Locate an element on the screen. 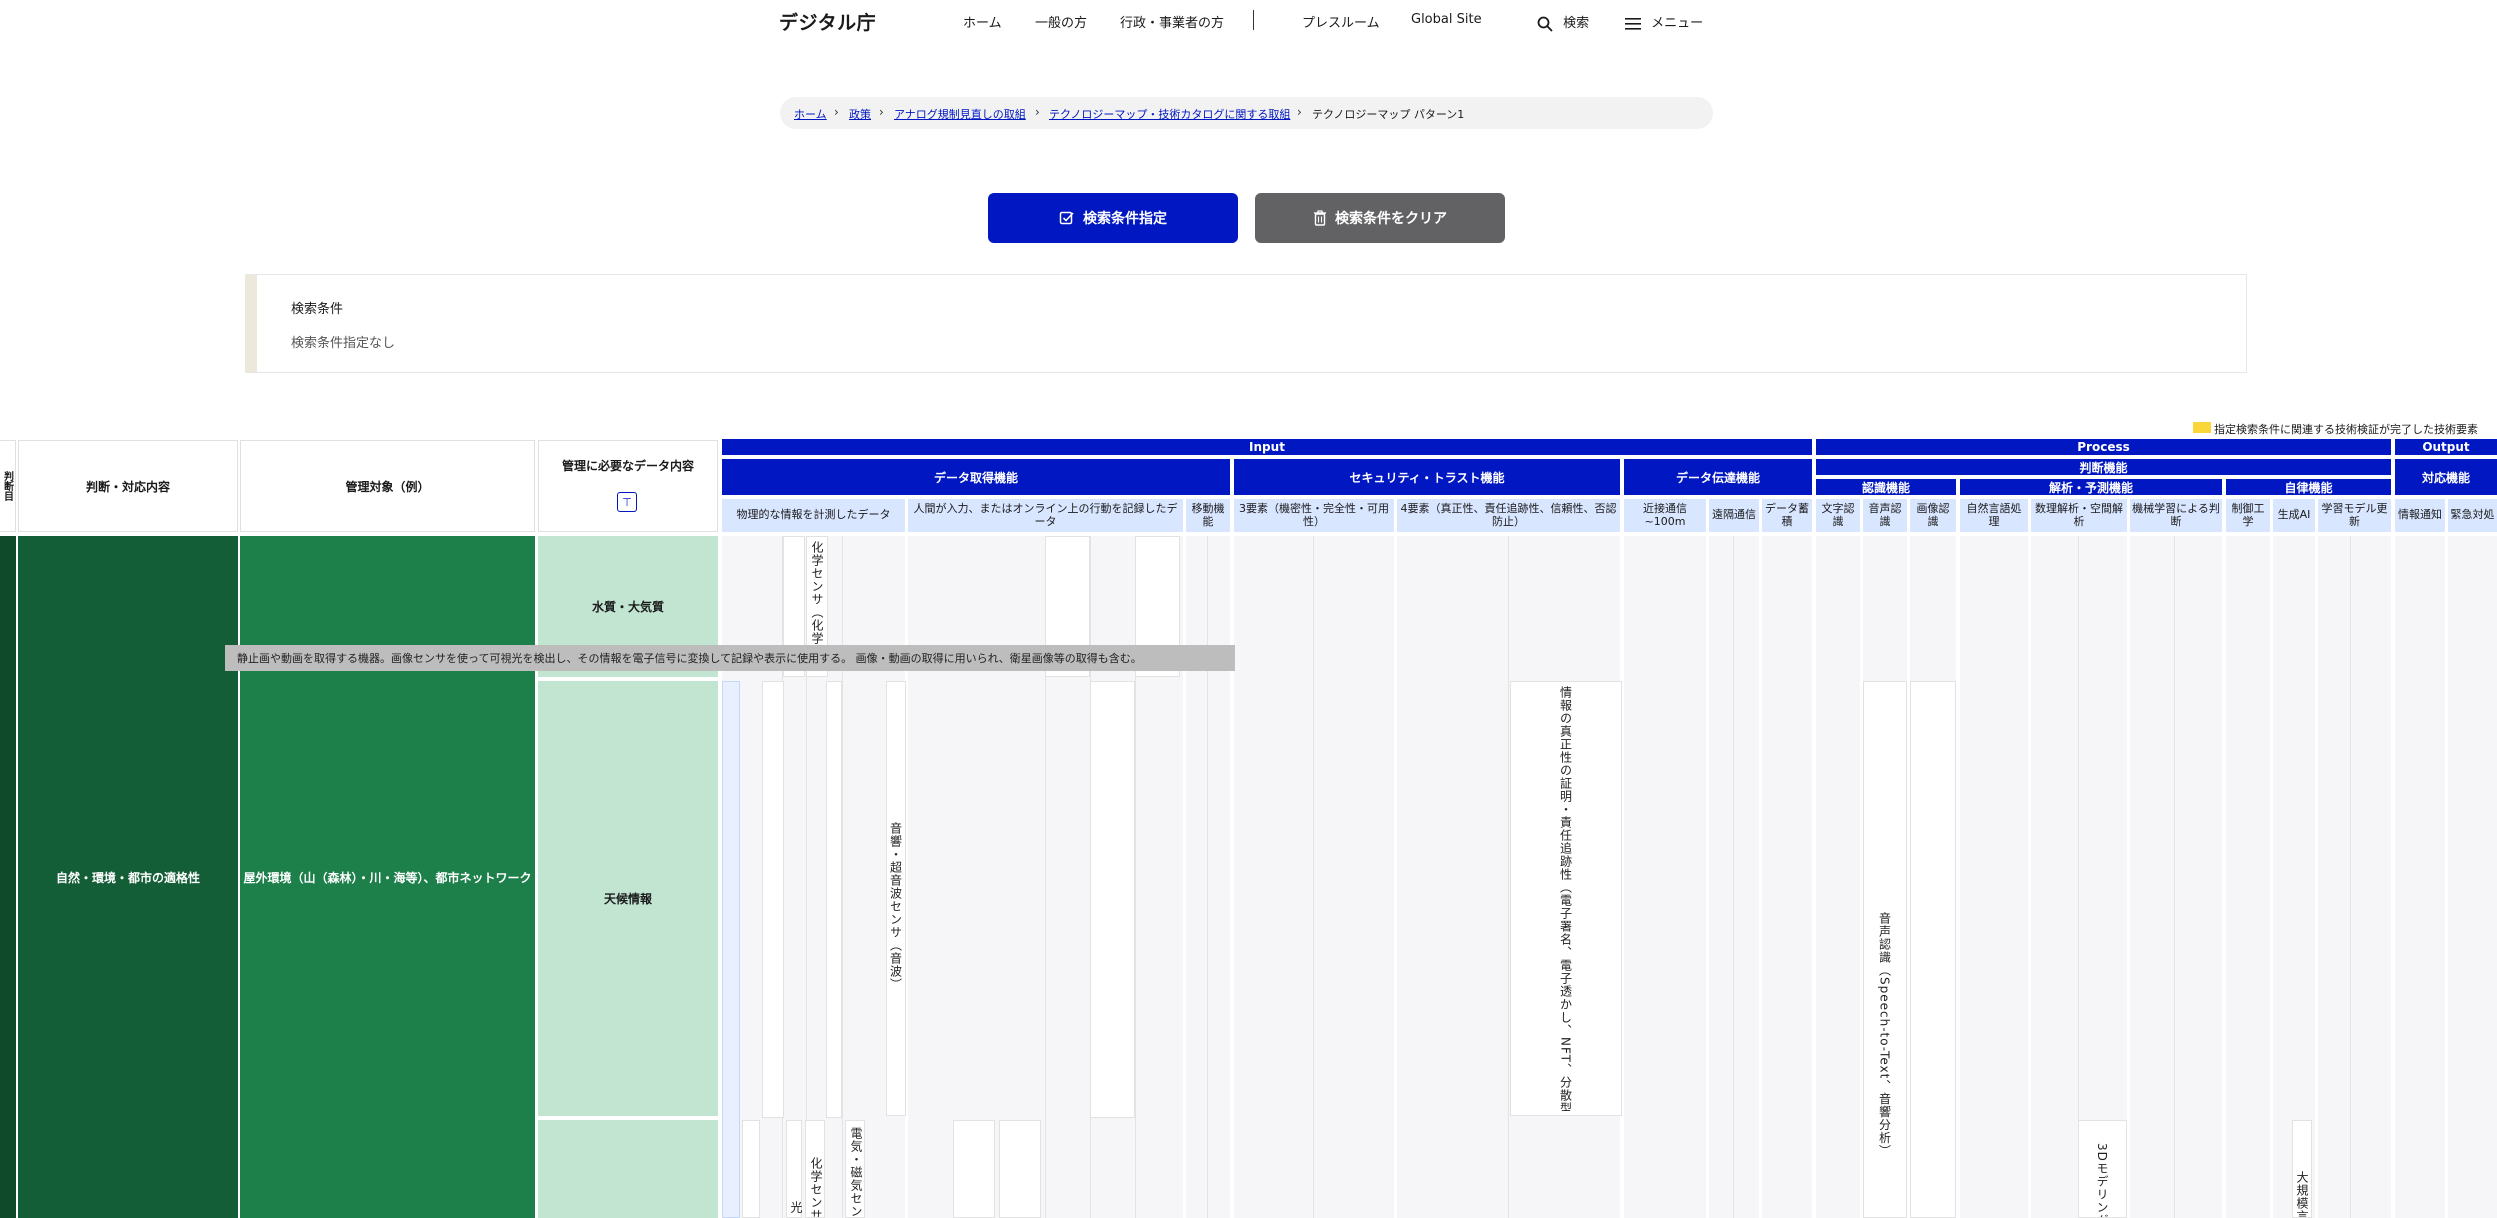 This screenshot has height=1218, width=2497. sub-model-update: 学習モデル更新 is located at coordinates (2354, 515).